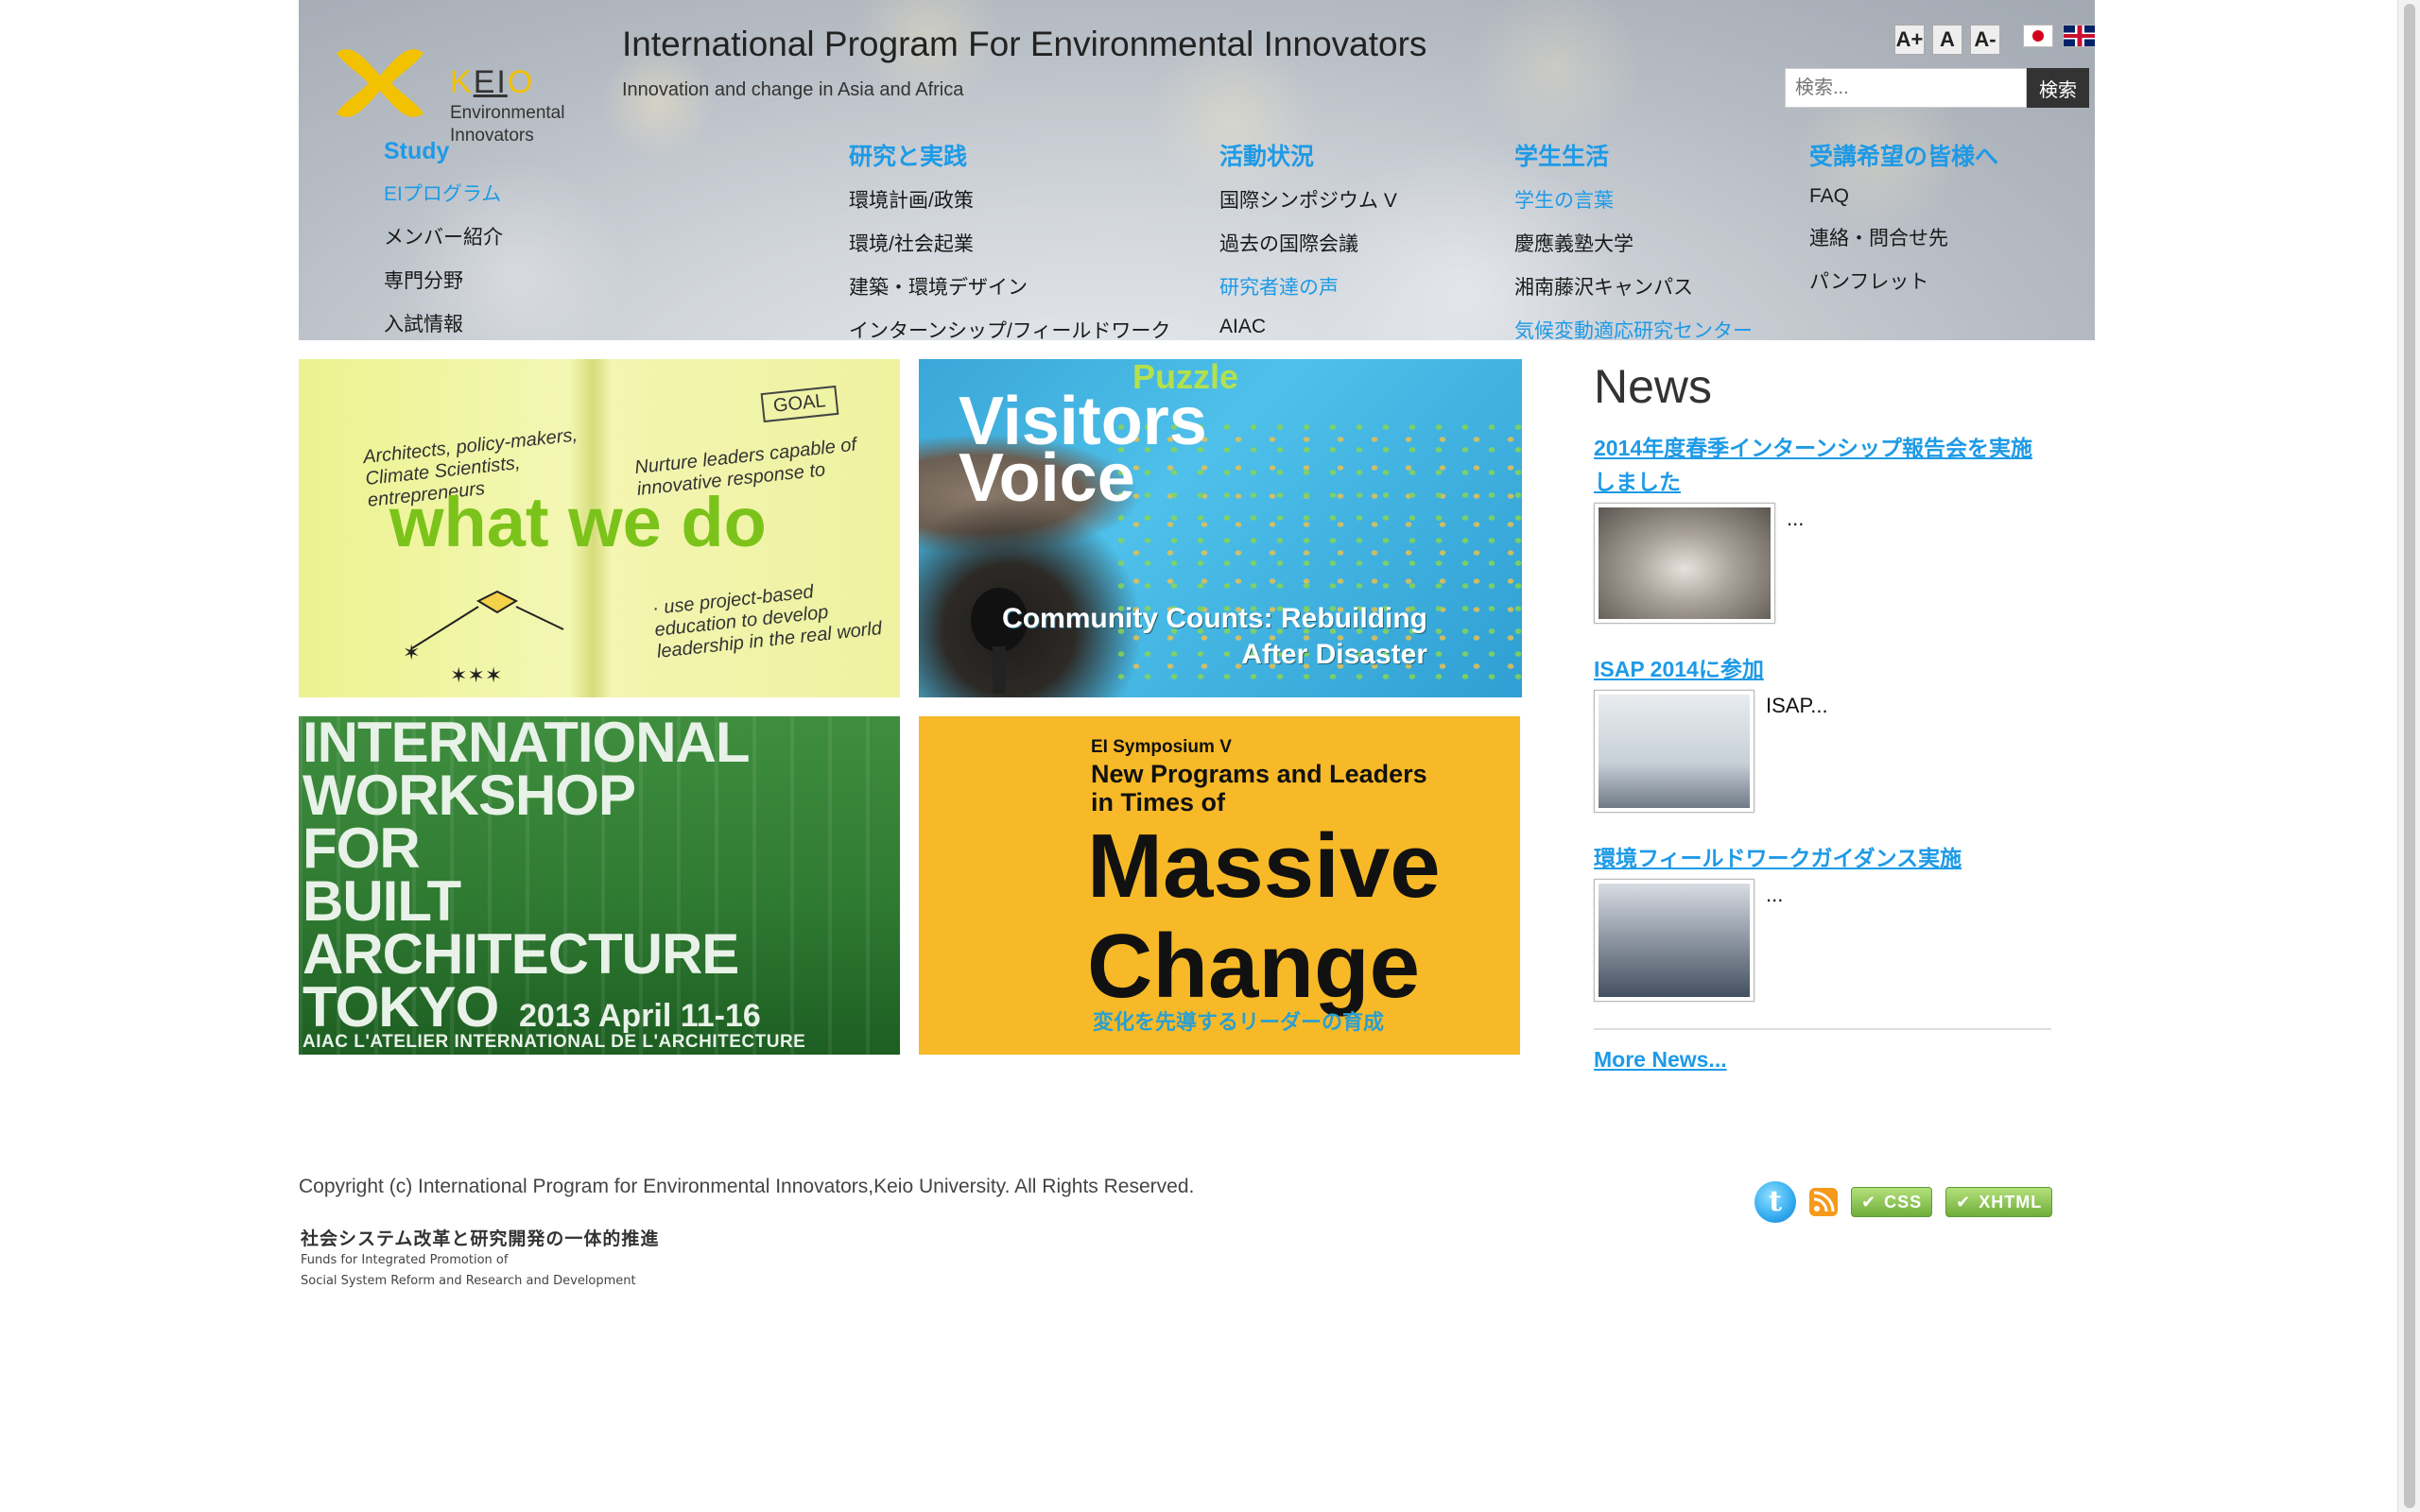 This screenshot has height=1512, width=2420. Describe the element at coordinates (1822, 1029) in the screenshot. I see `news-divider` at that location.